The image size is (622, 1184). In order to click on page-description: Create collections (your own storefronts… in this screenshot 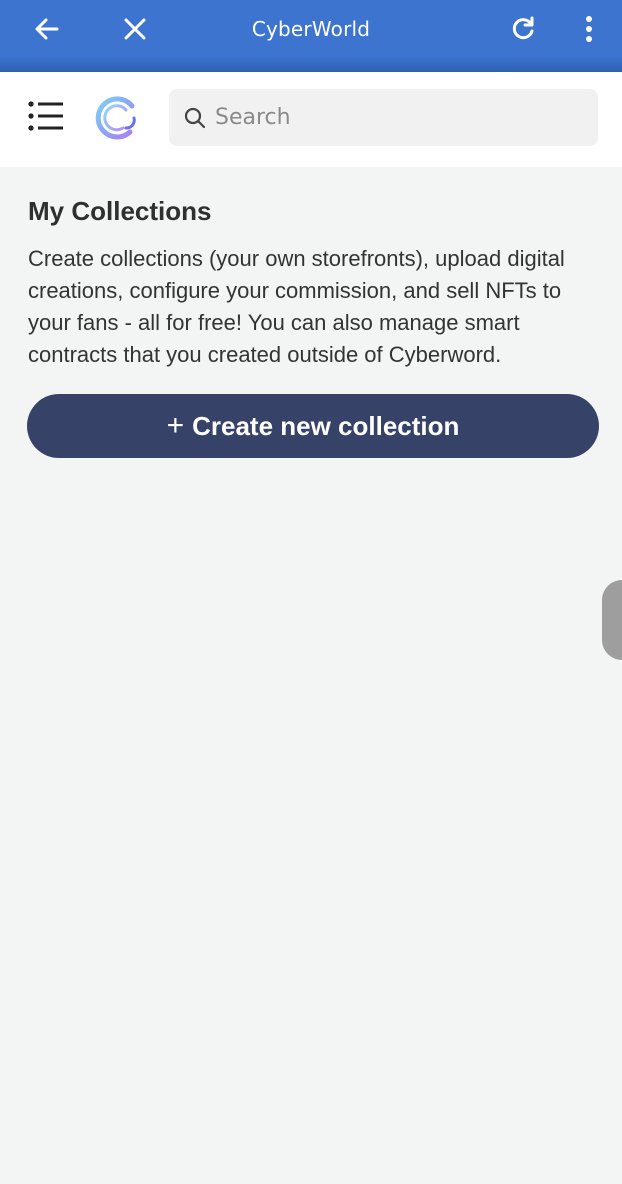, I will do `click(296, 306)`.